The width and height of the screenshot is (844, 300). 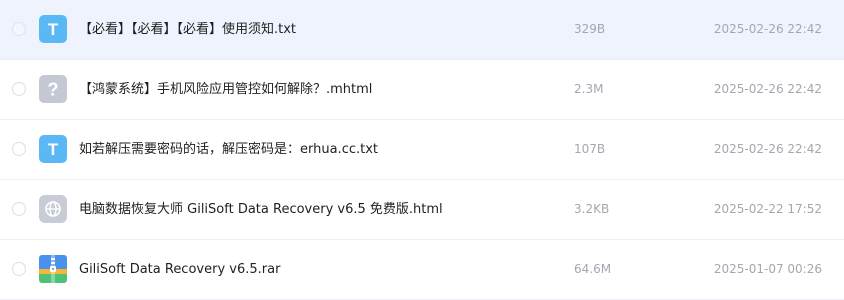 I want to click on file-size: 107B, so click(x=590, y=149).